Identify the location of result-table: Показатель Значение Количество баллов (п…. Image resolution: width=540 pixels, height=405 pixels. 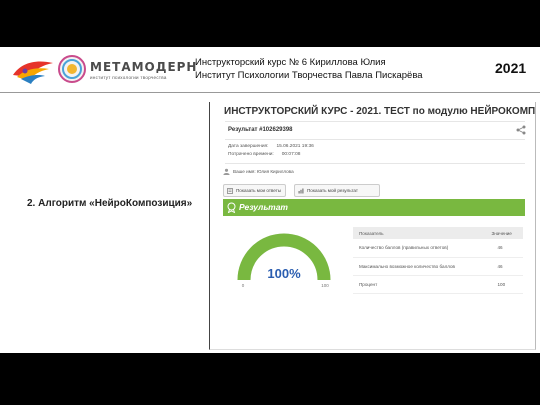
(438, 260).